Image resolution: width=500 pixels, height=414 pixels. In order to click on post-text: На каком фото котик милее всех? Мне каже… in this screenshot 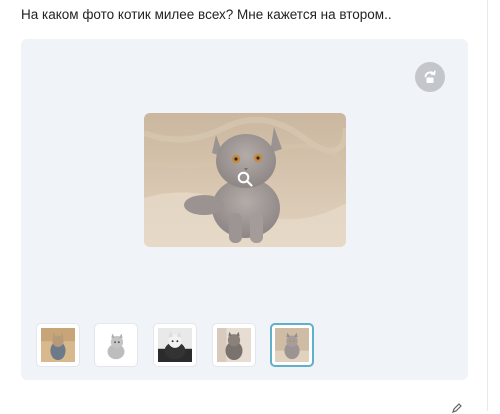, I will do `click(206, 14)`.